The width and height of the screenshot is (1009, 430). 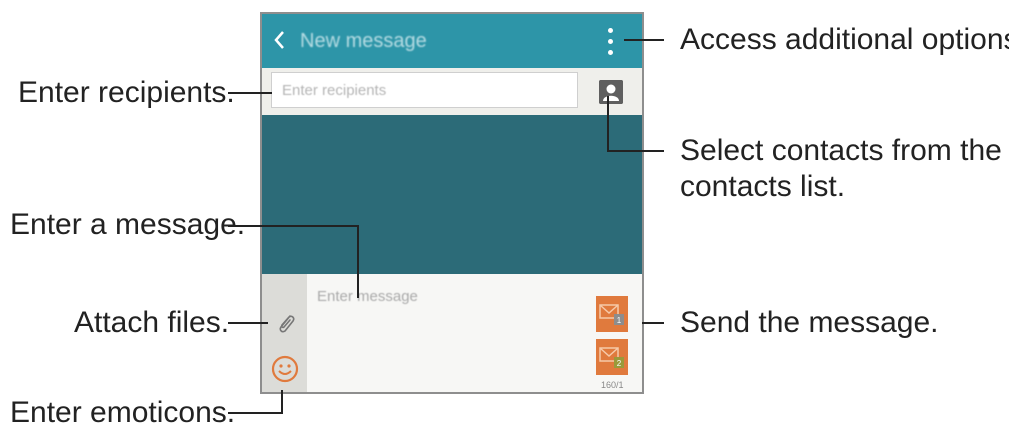 I want to click on annotation-contacts-line1: Select contacts from the, so click(x=841, y=150).